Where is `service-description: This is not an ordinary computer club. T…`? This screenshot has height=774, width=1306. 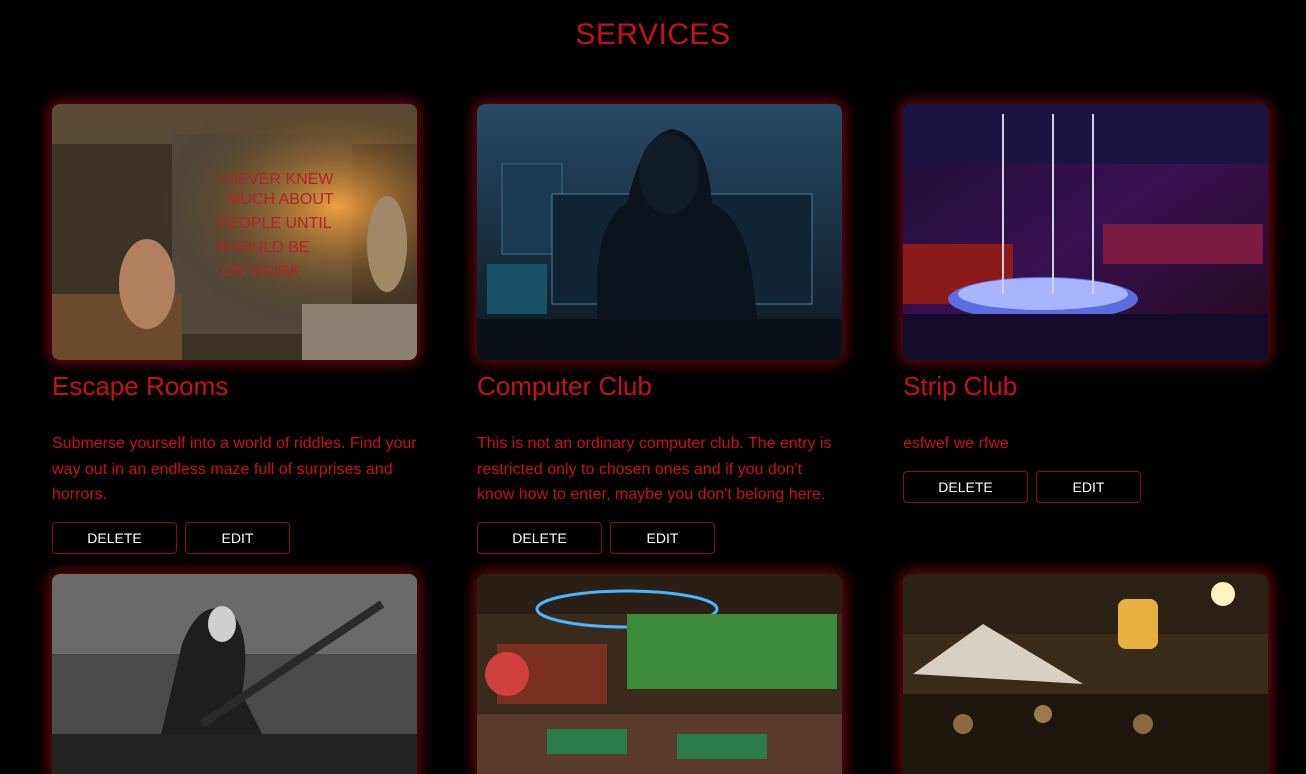 service-description: This is not an ordinary computer club. T… is located at coordinates (654, 469).